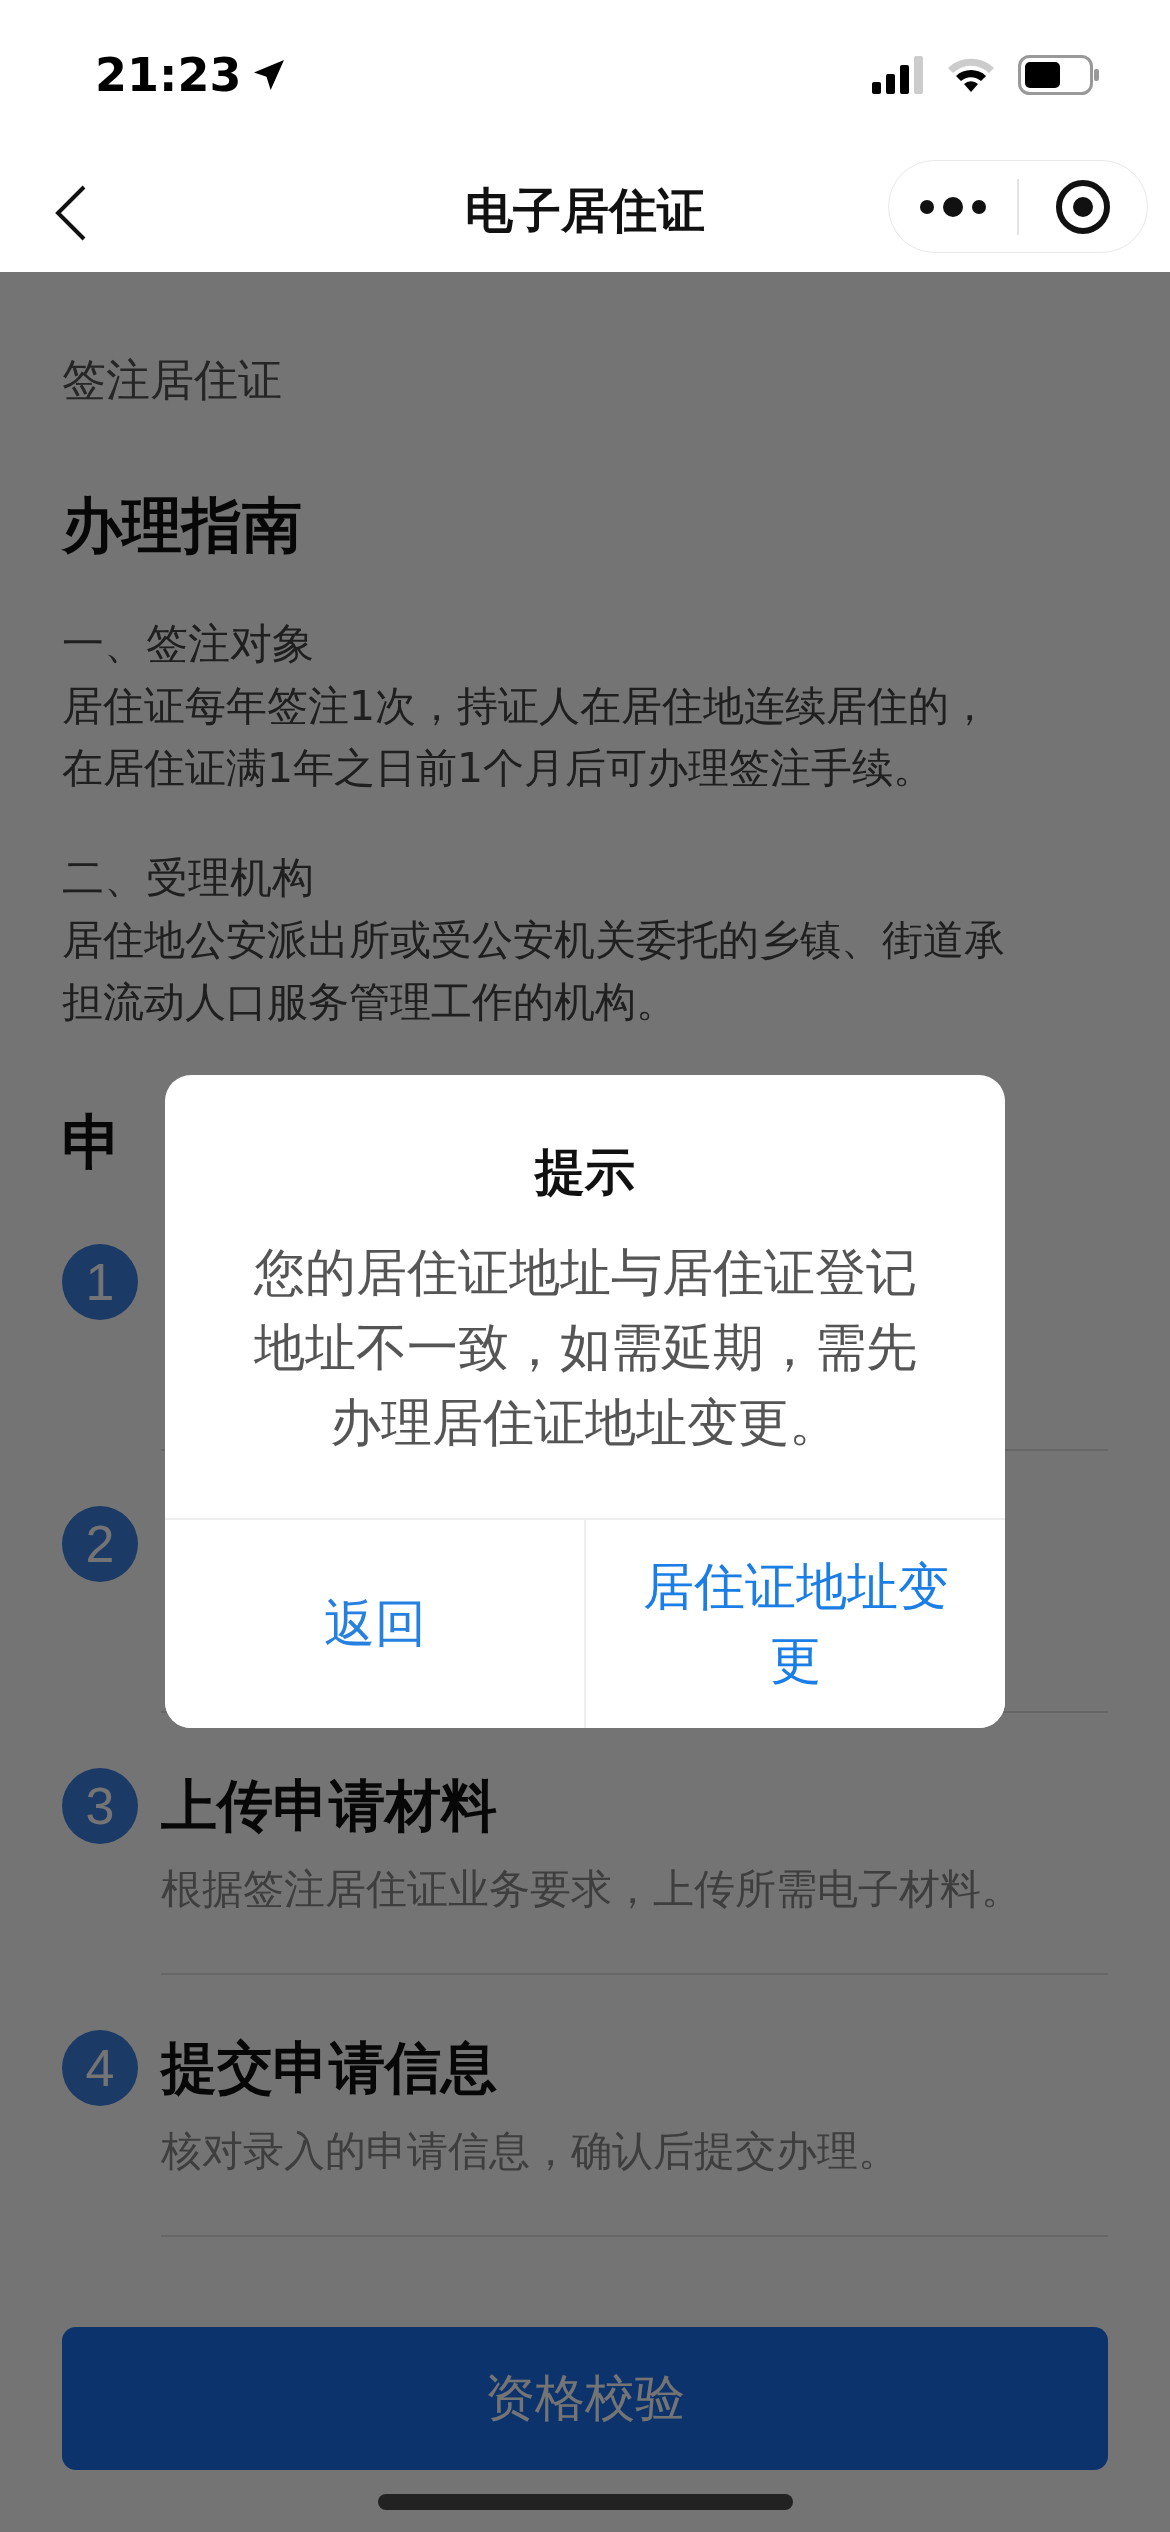  What do you see at coordinates (100, 1282) in the screenshot?
I see `step-number: 1` at bounding box center [100, 1282].